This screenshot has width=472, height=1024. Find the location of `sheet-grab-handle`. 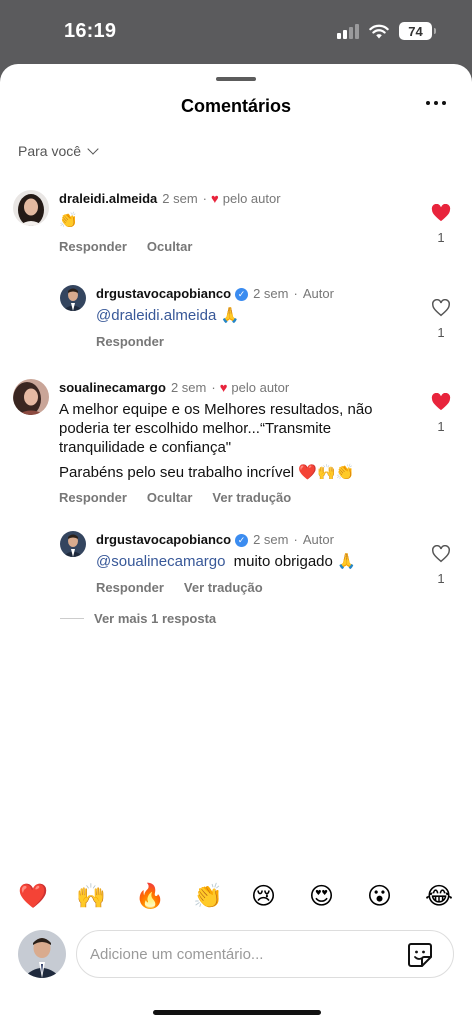

sheet-grab-handle is located at coordinates (236, 79).